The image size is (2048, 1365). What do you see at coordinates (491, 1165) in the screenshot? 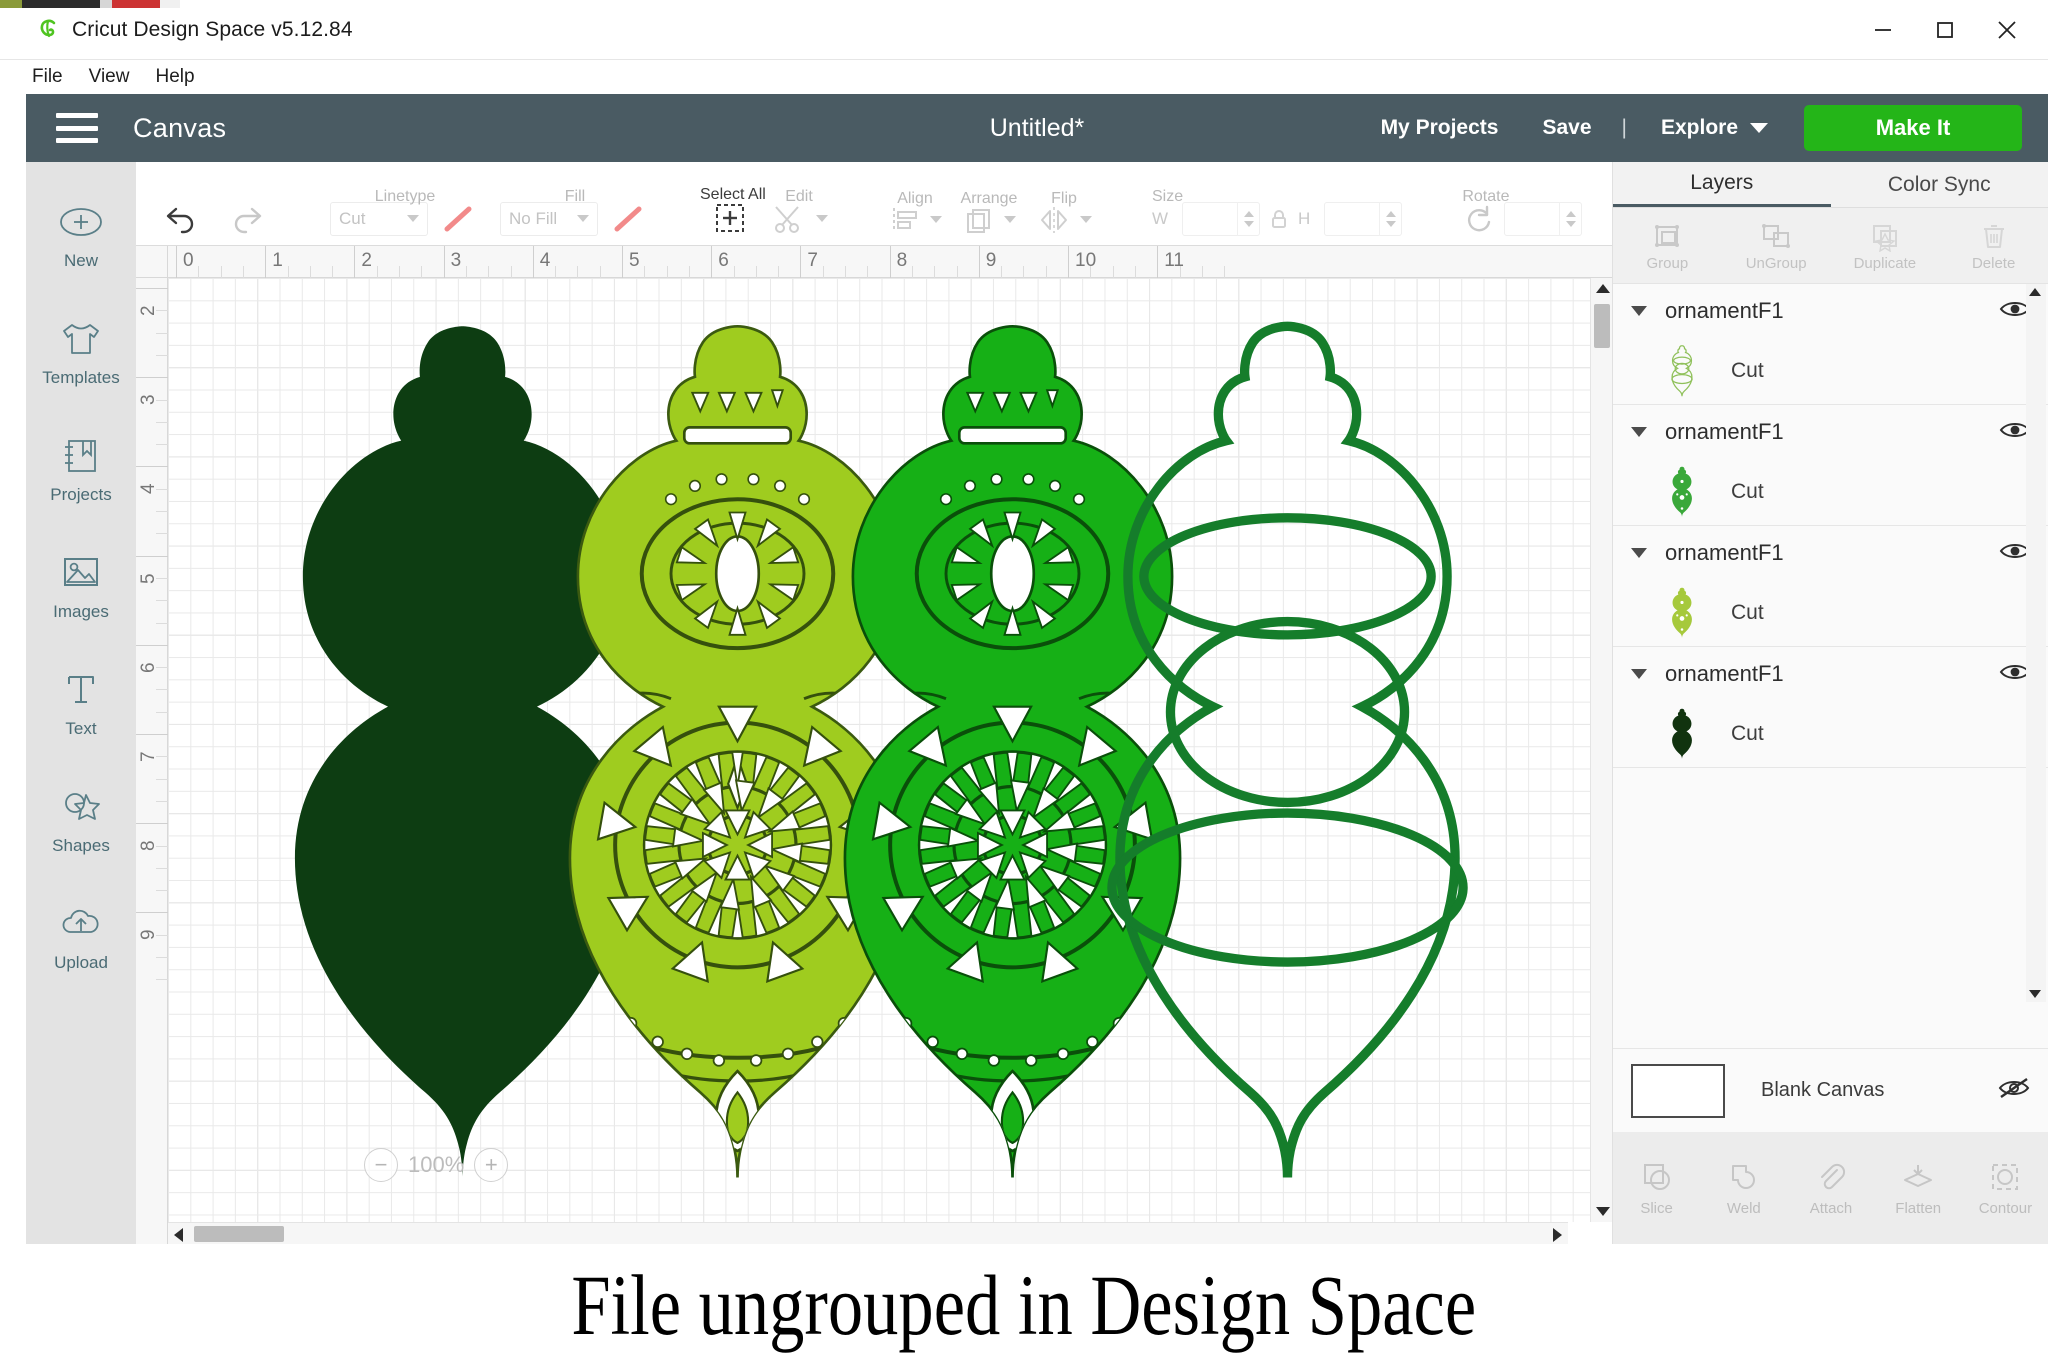
I see `zoom-in-button: +` at bounding box center [491, 1165].